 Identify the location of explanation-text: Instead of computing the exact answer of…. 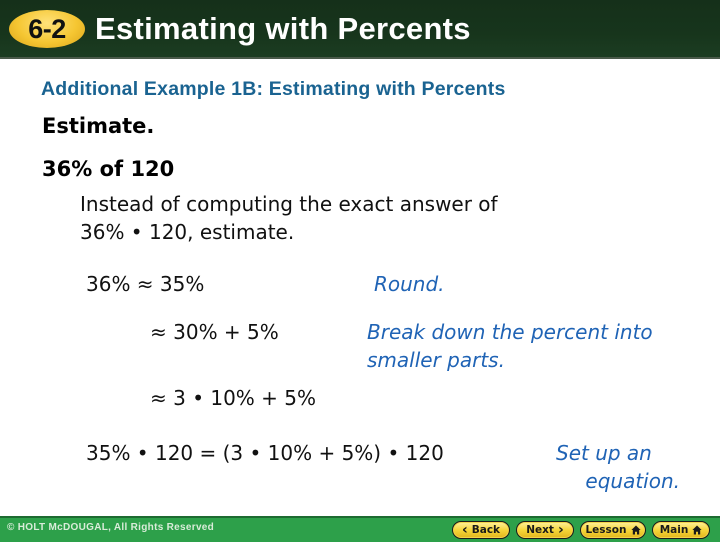
(289, 218).